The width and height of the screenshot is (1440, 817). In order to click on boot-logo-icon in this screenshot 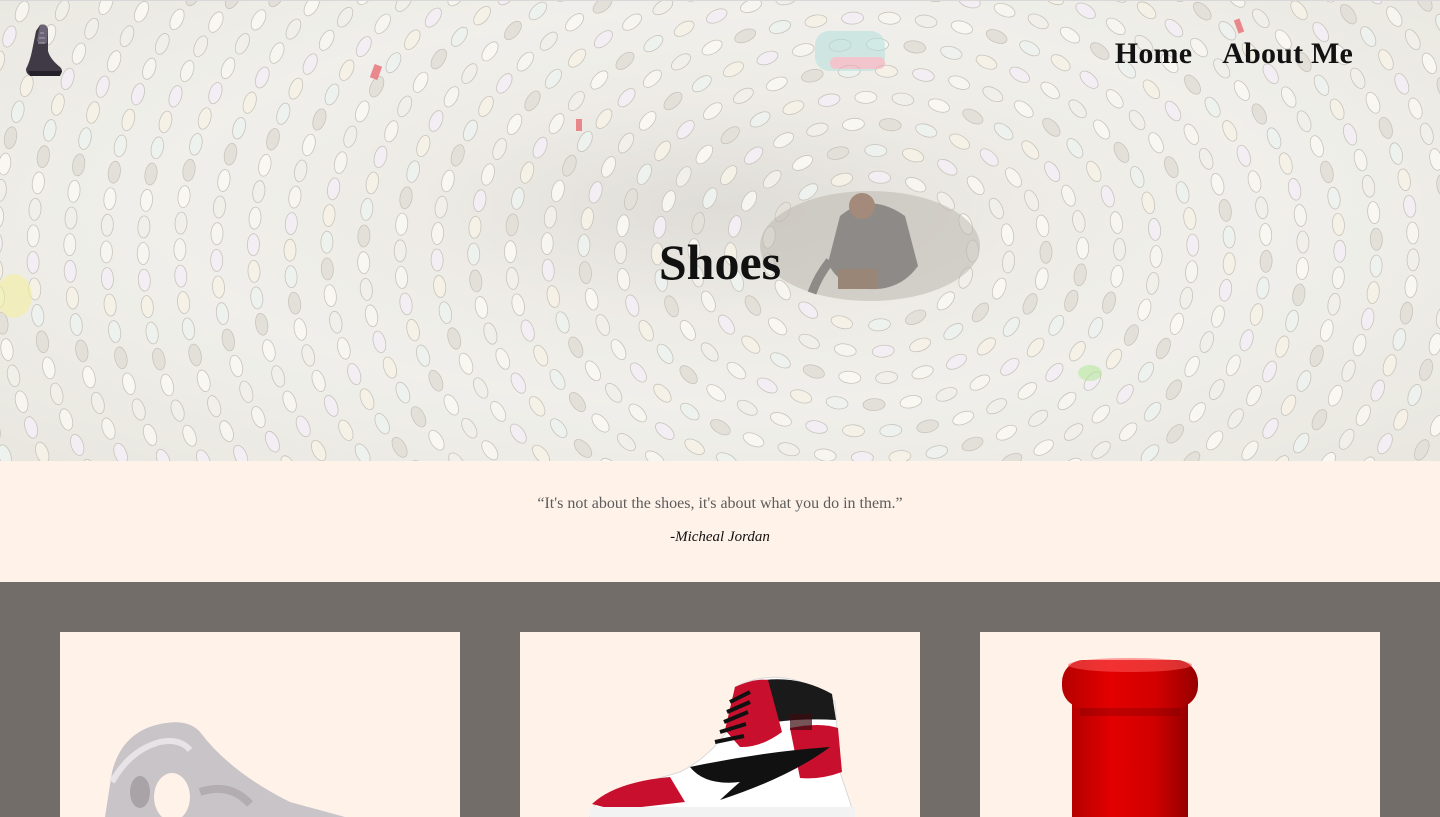, I will do `click(43, 50)`.